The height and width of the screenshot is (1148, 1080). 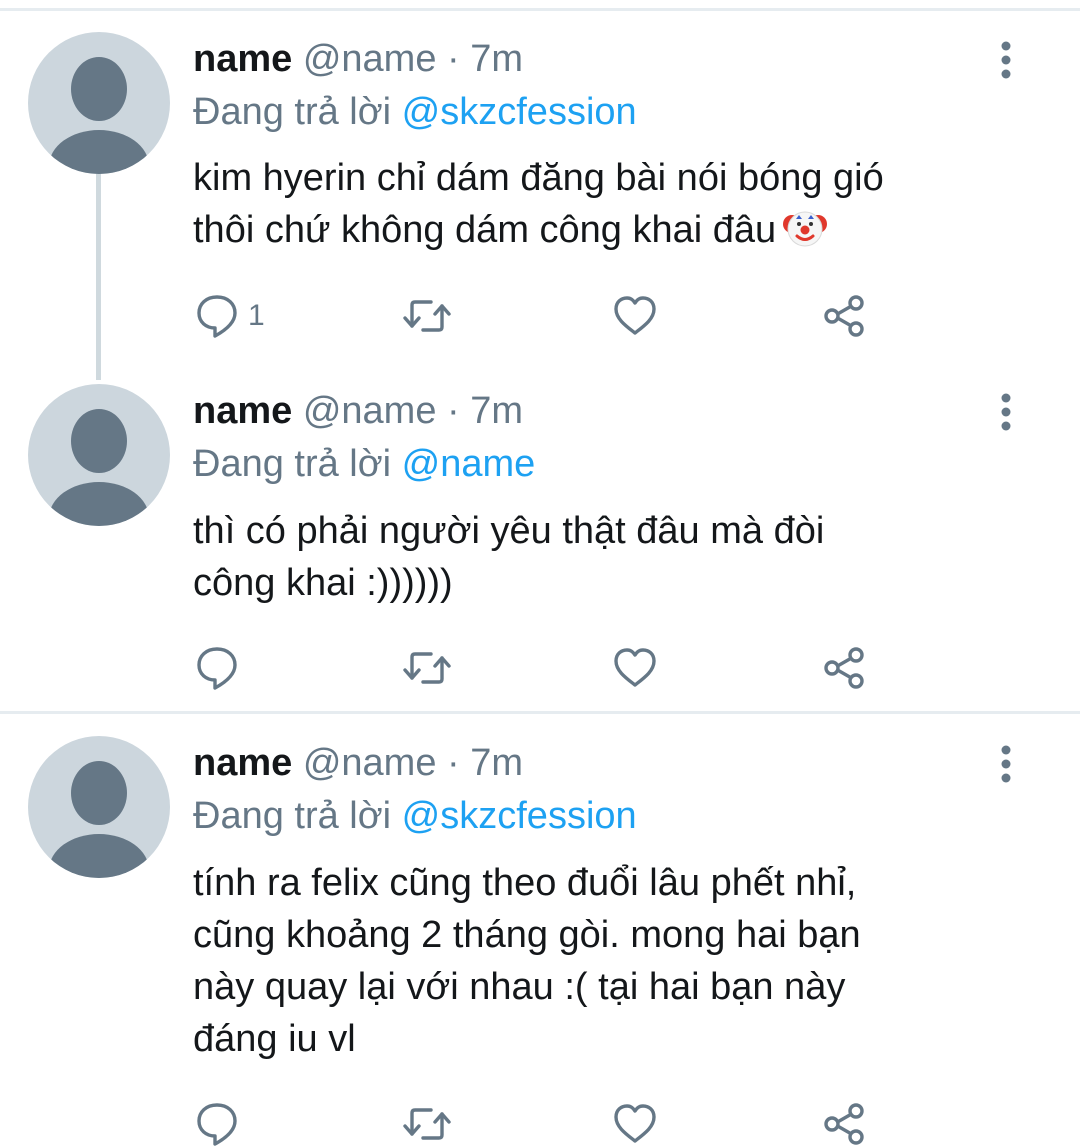 I want to click on replying-to-line: Đang trả lời @name, so click(x=364, y=464).